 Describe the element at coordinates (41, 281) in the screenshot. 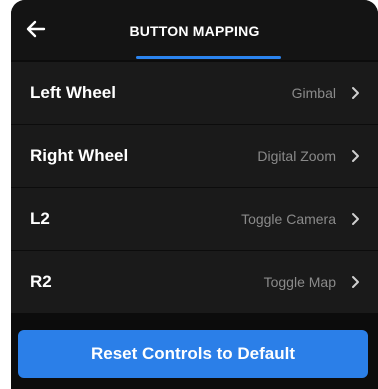

I see `mapping-label: R2` at that location.